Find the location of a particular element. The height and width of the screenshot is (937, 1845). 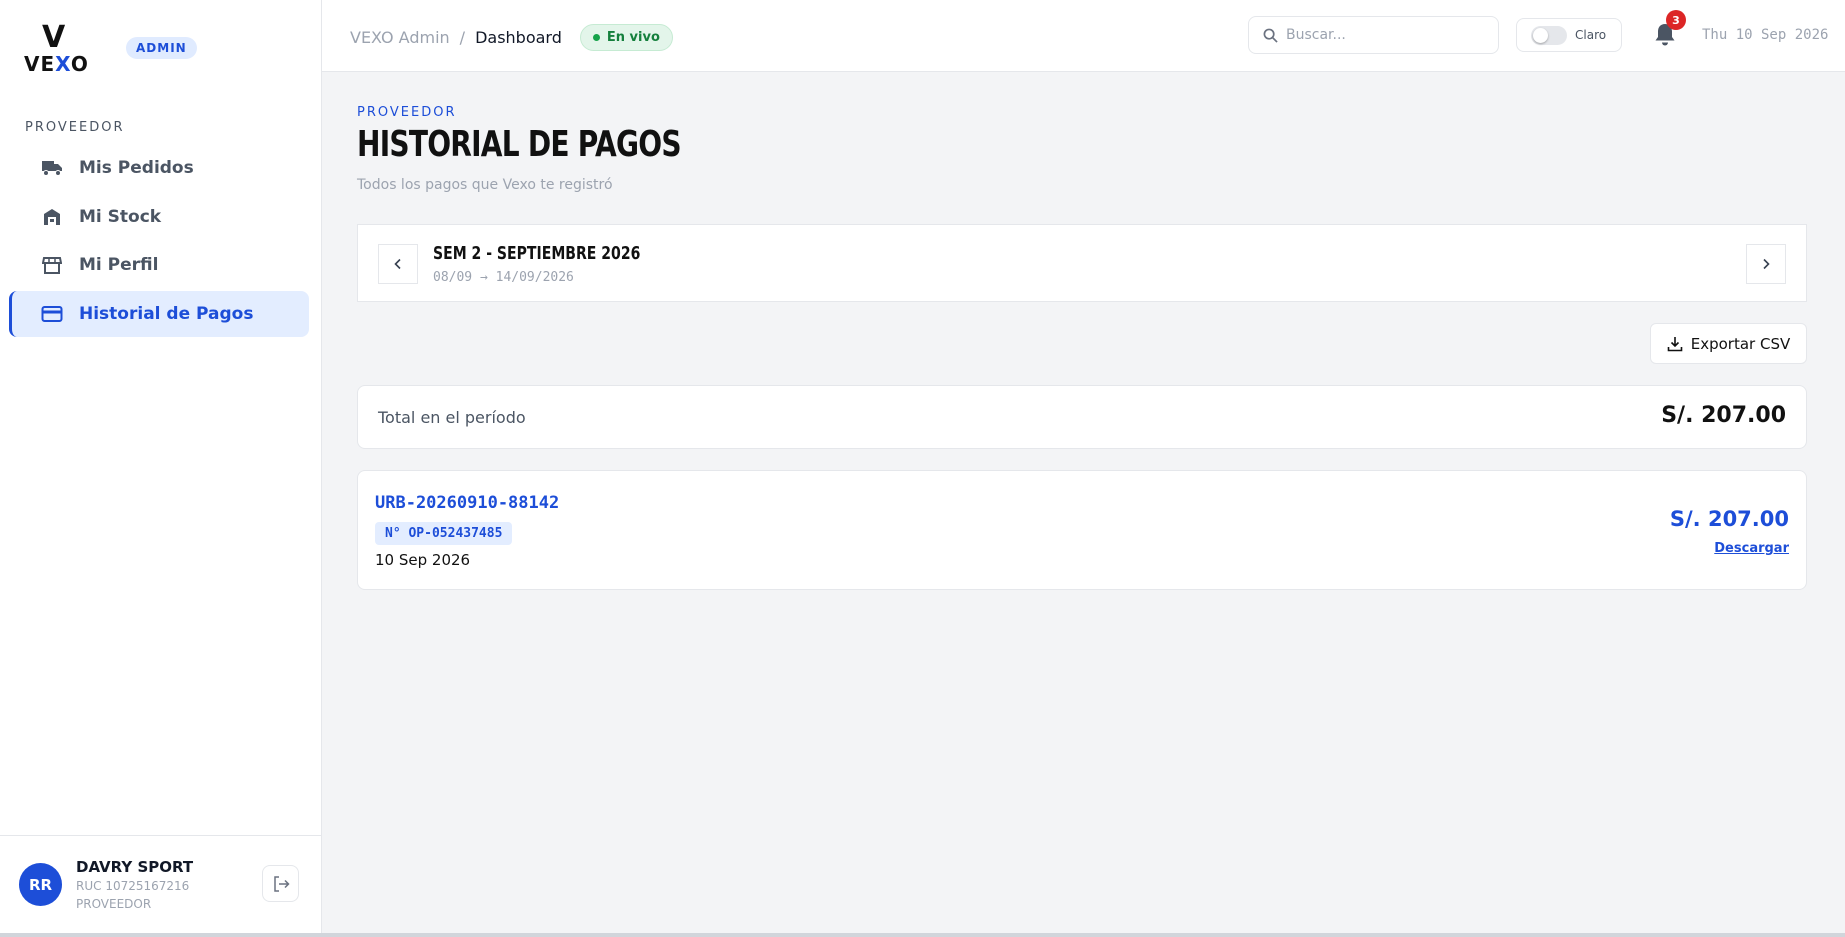

sidebar-item-historial-de-pagos: Historial de Pagos is located at coordinates (159, 313).